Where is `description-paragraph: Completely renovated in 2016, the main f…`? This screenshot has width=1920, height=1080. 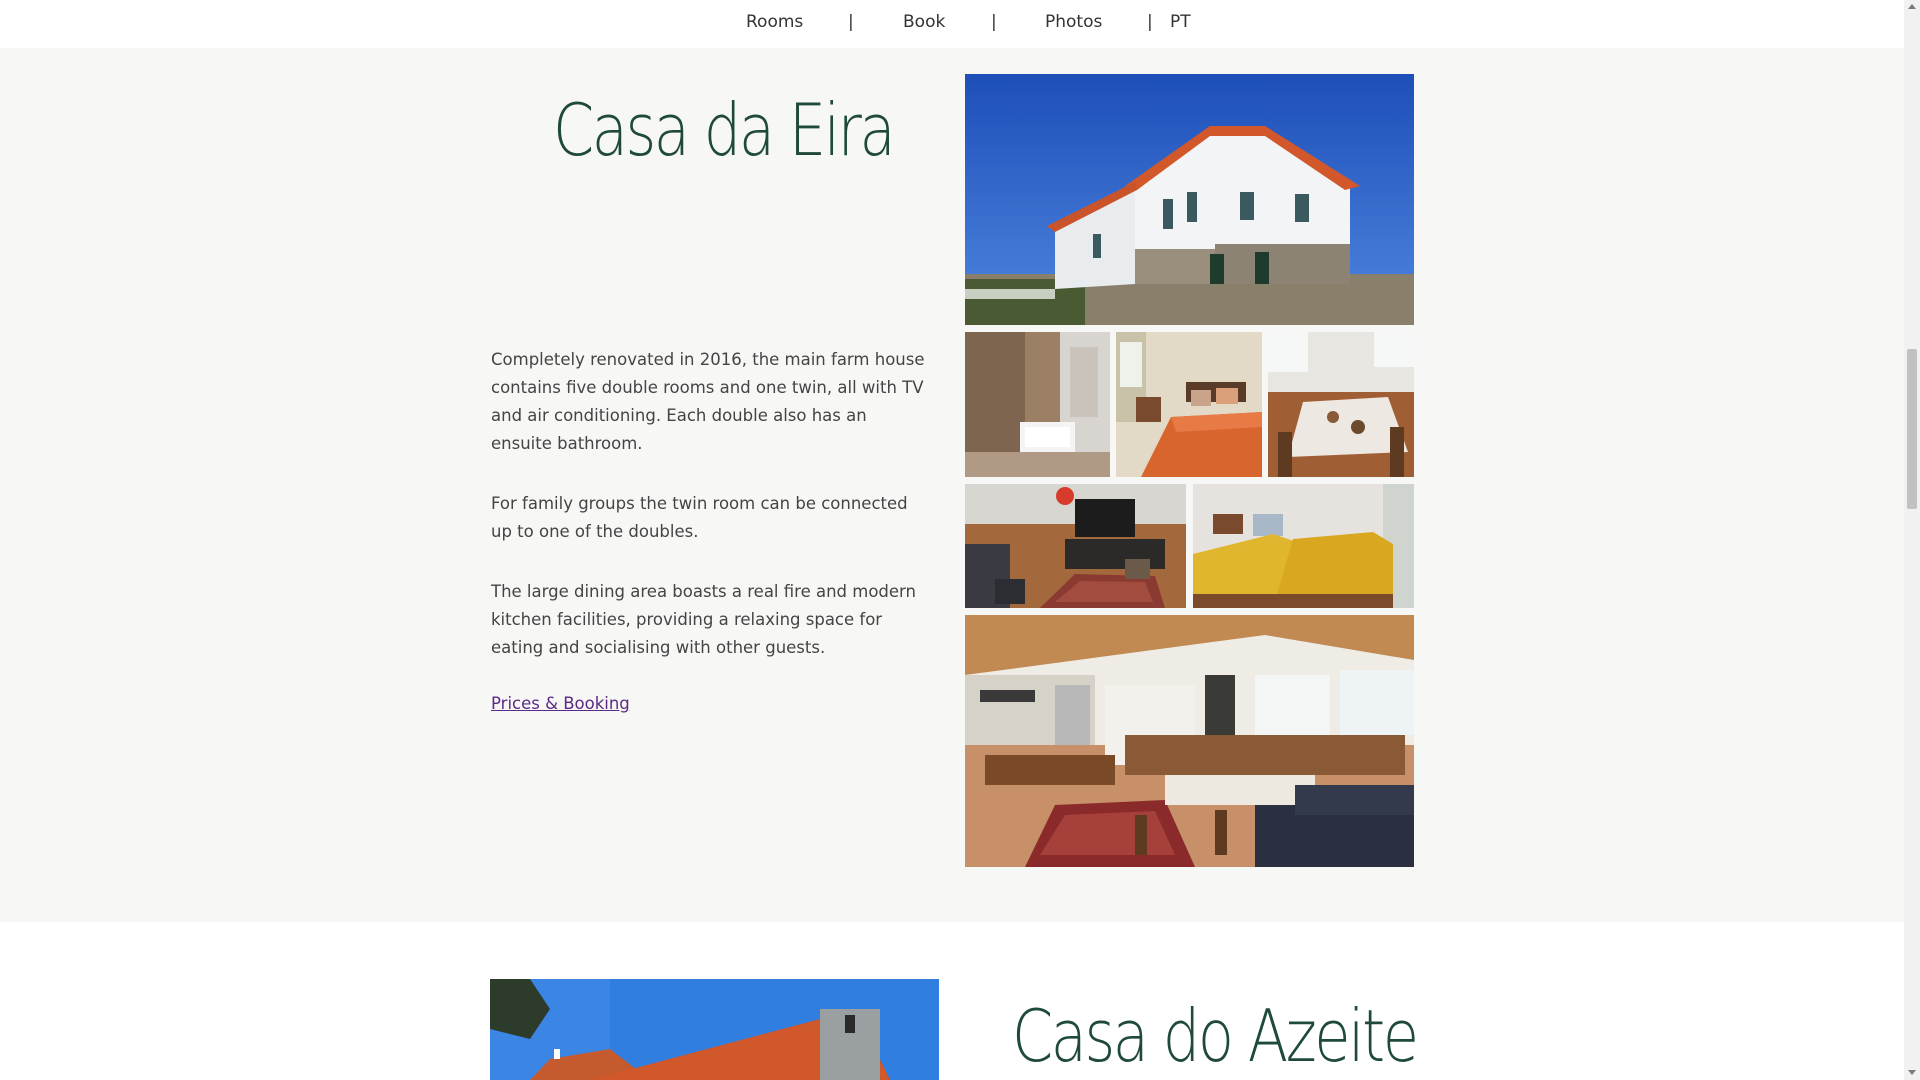
description-paragraph: Completely renovated in 2016, the main f… is located at coordinates (708, 401).